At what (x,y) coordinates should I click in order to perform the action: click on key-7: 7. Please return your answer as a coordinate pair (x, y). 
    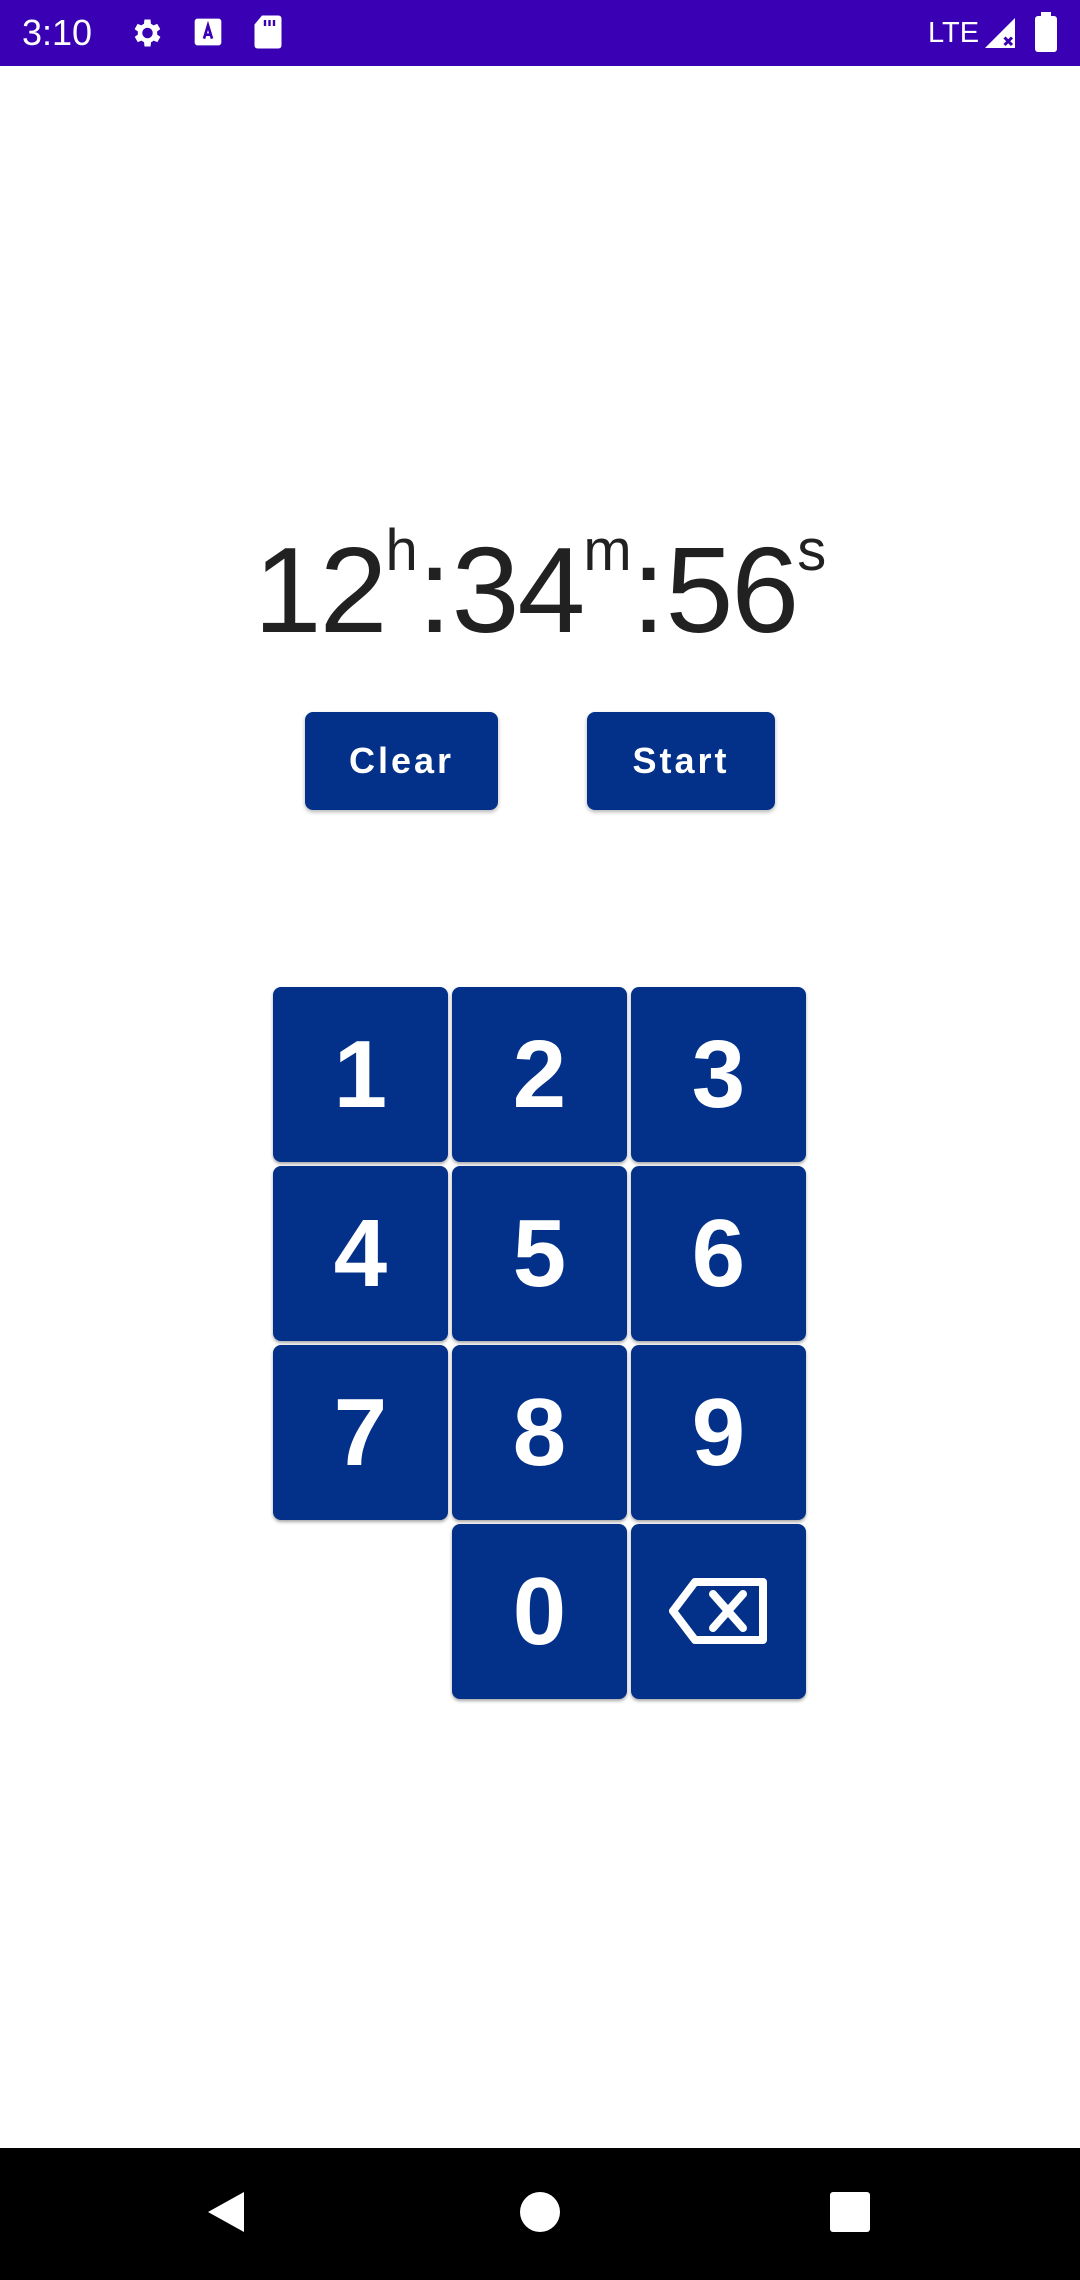
    Looking at the image, I should click on (360, 1432).